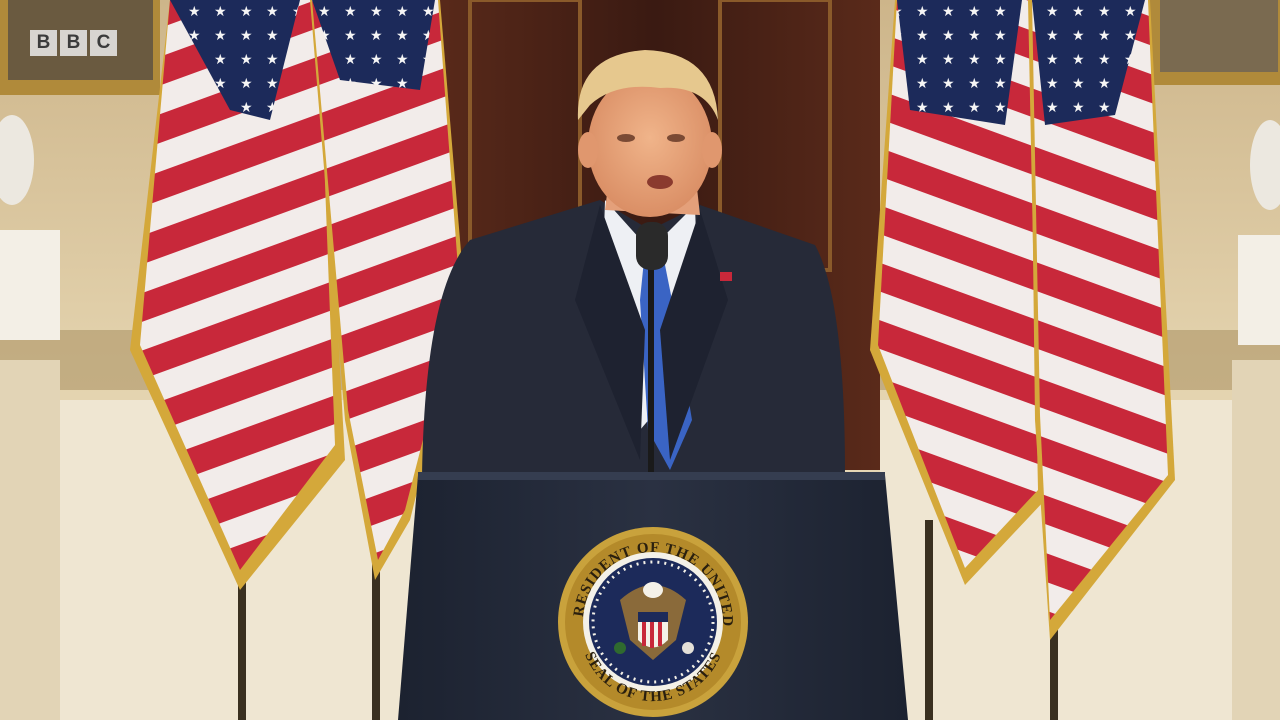  What do you see at coordinates (660, 182) in the screenshot?
I see `mouth` at bounding box center [660, 182].